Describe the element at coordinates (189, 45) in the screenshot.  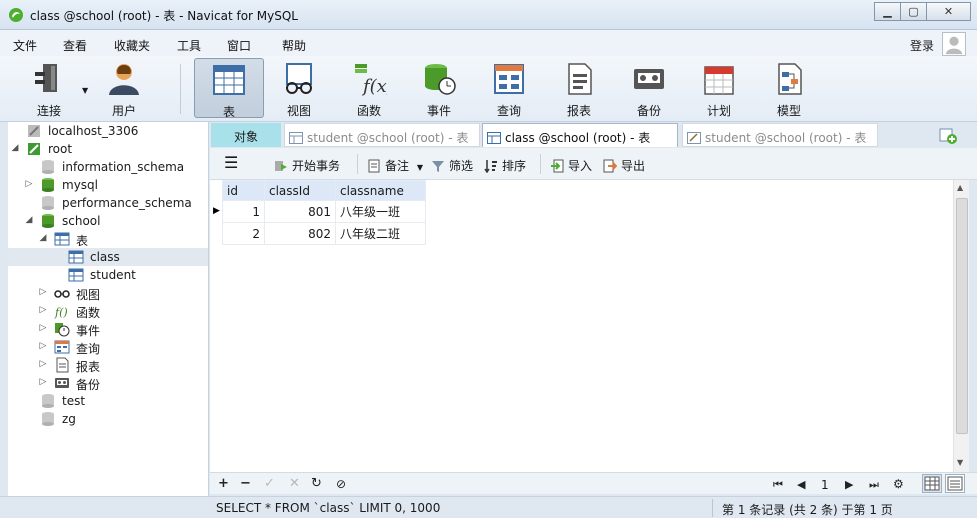
I see `menu-tools: 工具` at that location.